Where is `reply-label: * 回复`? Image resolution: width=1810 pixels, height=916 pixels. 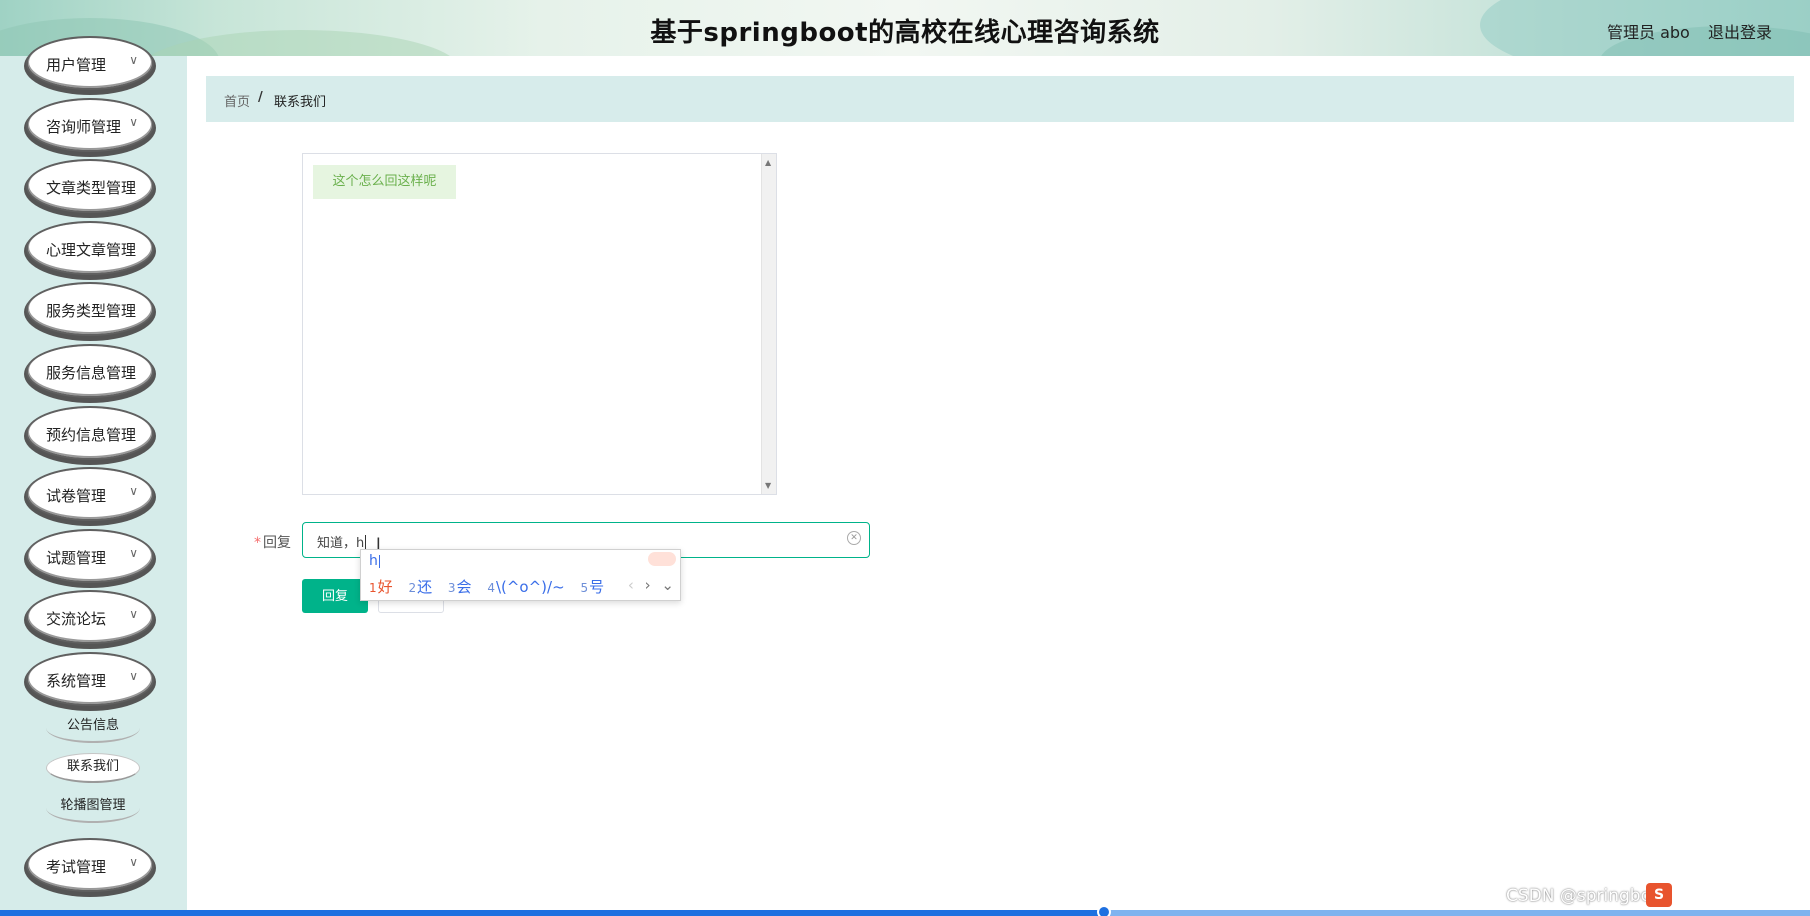
reply-label: * 回复 is located at coordinates (272, 542).